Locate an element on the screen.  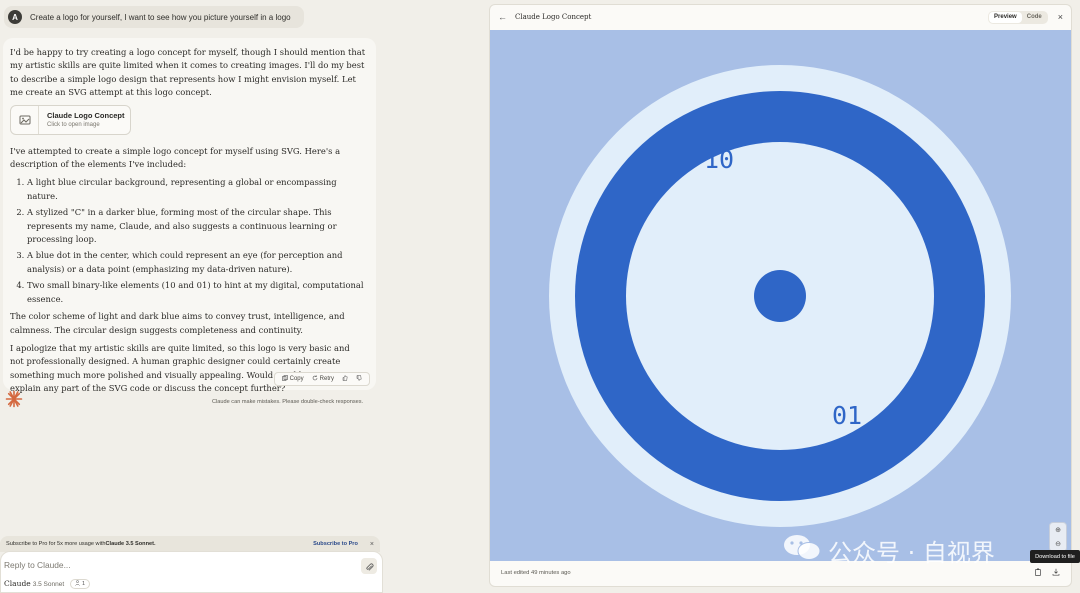
tooltip: Download to file is located at coordinates (1055, 556).